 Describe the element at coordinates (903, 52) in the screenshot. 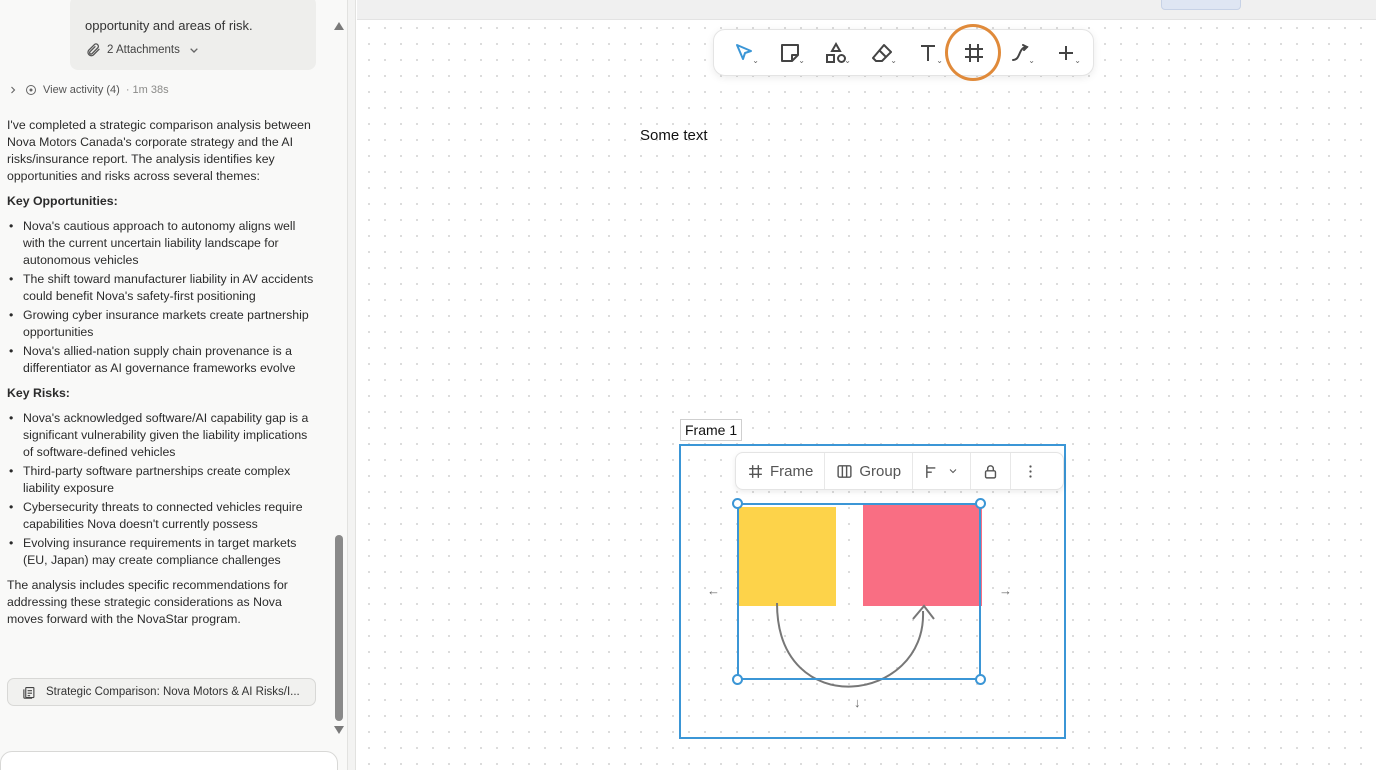

I see `canvas-toolbar: ⌄ ⌄ ⌄ ⌄ ⌄ ⌄ ⌄` at that location.